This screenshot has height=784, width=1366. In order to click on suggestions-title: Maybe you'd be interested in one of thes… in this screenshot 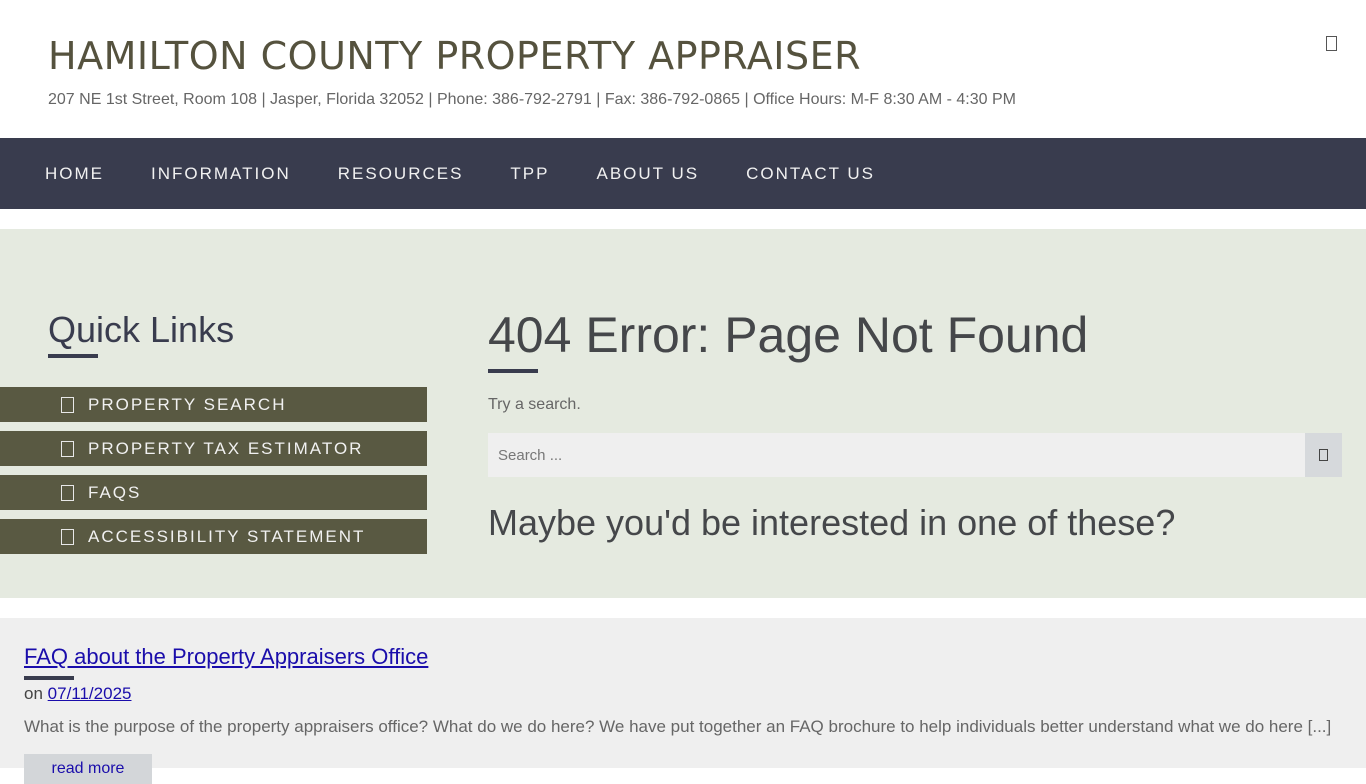, I will do `click(832, 522)`.